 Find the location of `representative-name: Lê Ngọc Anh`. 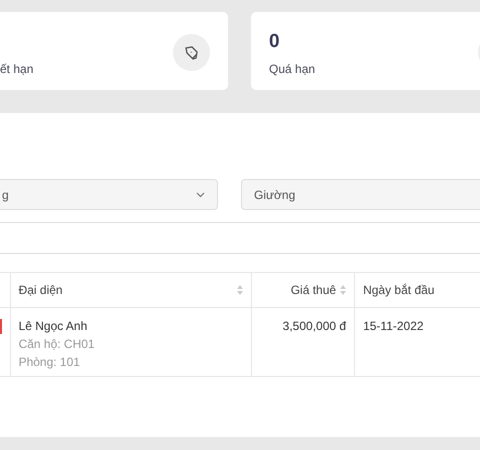

representative-name: Lê Ngọc Anh is located at coordinates (53, 326).